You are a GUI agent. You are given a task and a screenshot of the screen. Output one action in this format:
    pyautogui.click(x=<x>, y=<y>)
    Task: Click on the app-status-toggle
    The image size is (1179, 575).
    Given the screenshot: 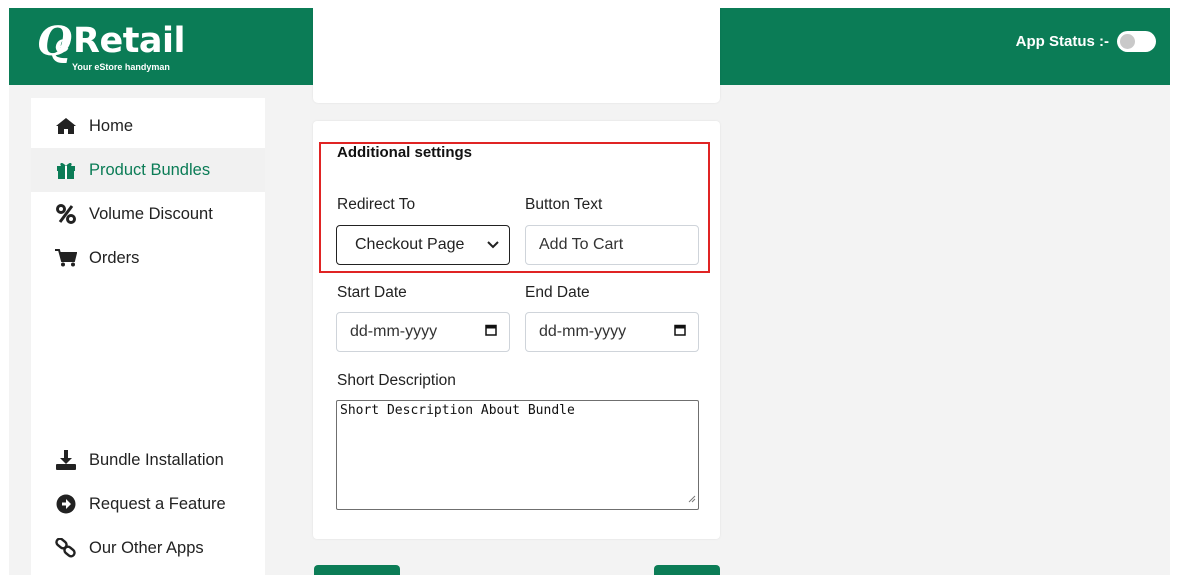 What is the action you would take?
    pyautogui.click(x=1136, y=41)
    